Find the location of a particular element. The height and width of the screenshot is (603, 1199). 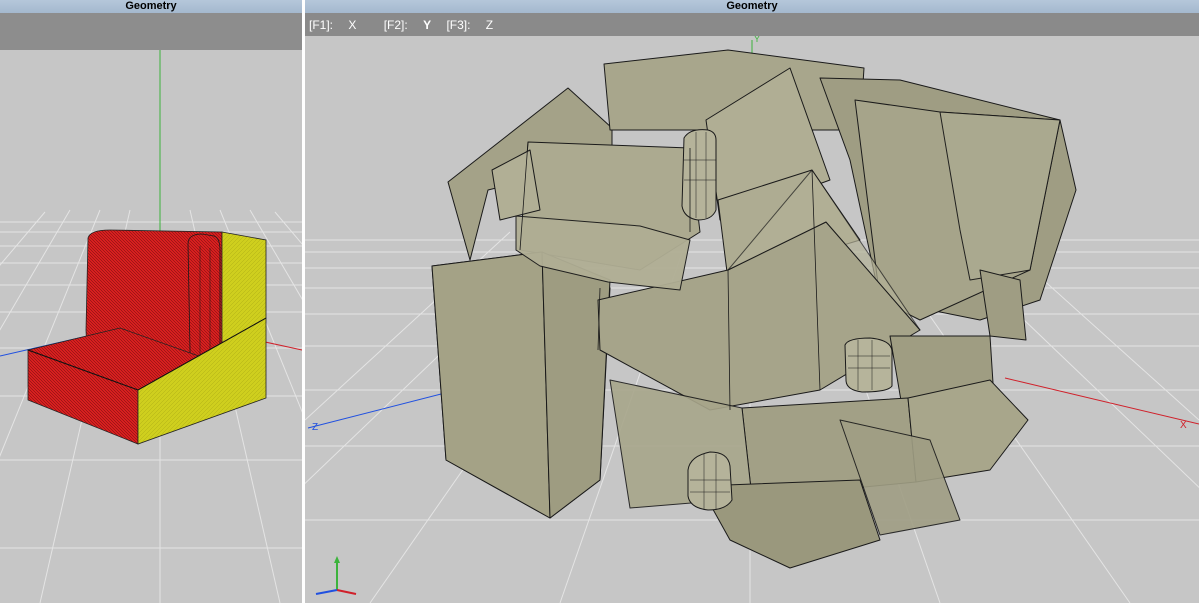

axis-y-label: Y is located at coordinates (427, 25).